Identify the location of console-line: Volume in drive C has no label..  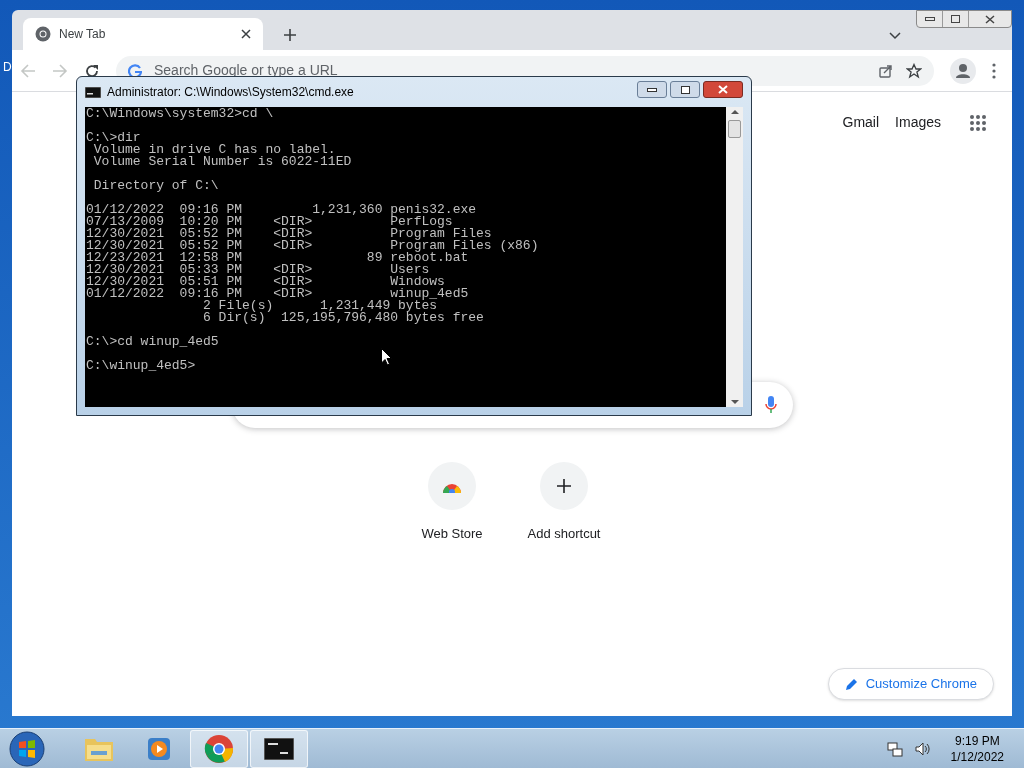
(214, 150).